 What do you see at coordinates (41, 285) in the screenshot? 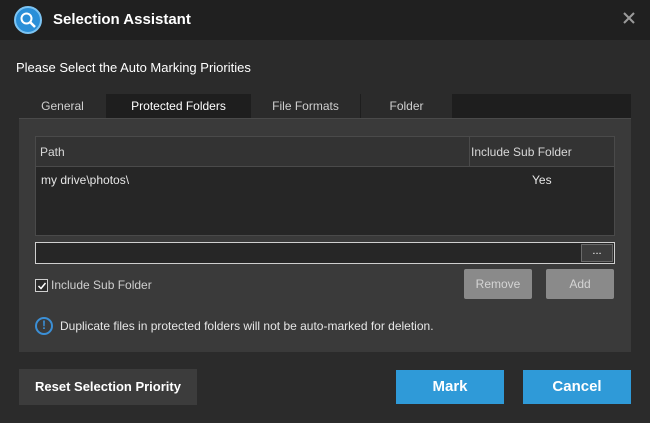
I see `checkbox-checked-icon` at bounding box center [41, 285].